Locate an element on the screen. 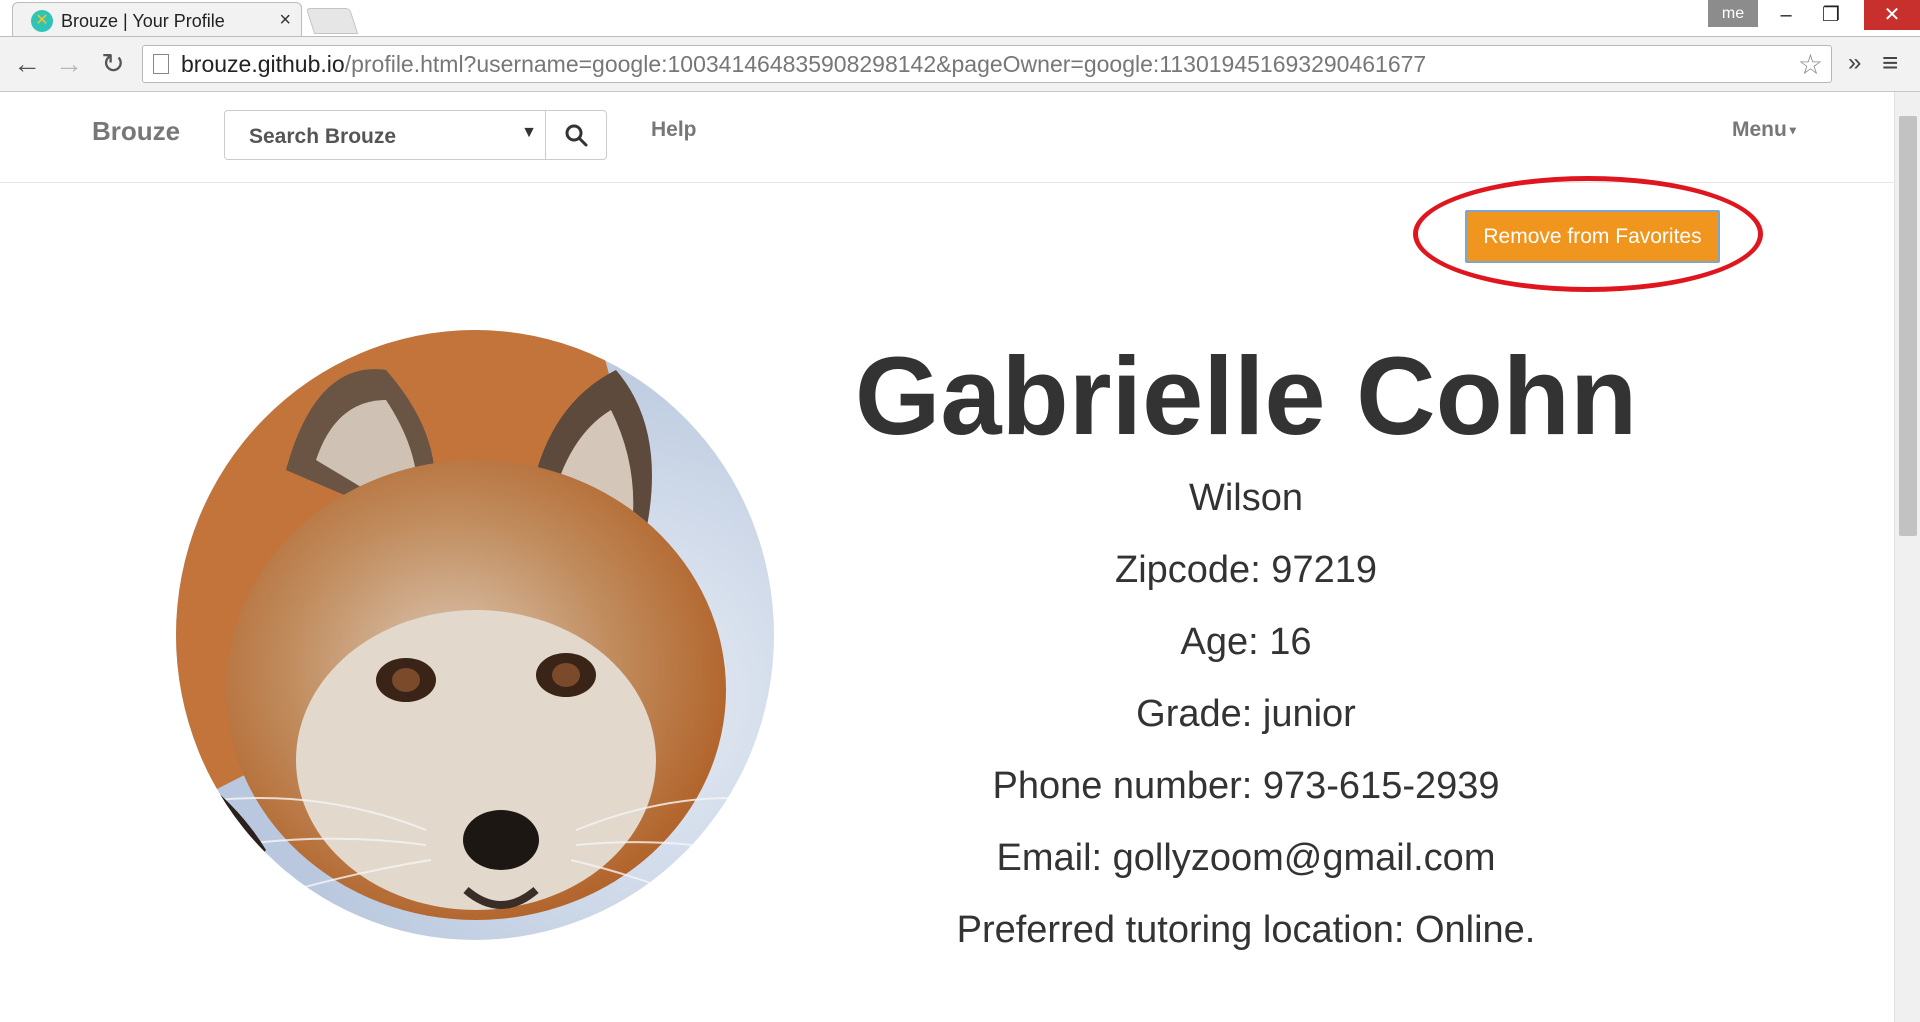 Image resolution: width=1920 pixels, height=1022 pixels. profile-location: Preferred tutoring location: Online. is located at coordinates (1246, 930).